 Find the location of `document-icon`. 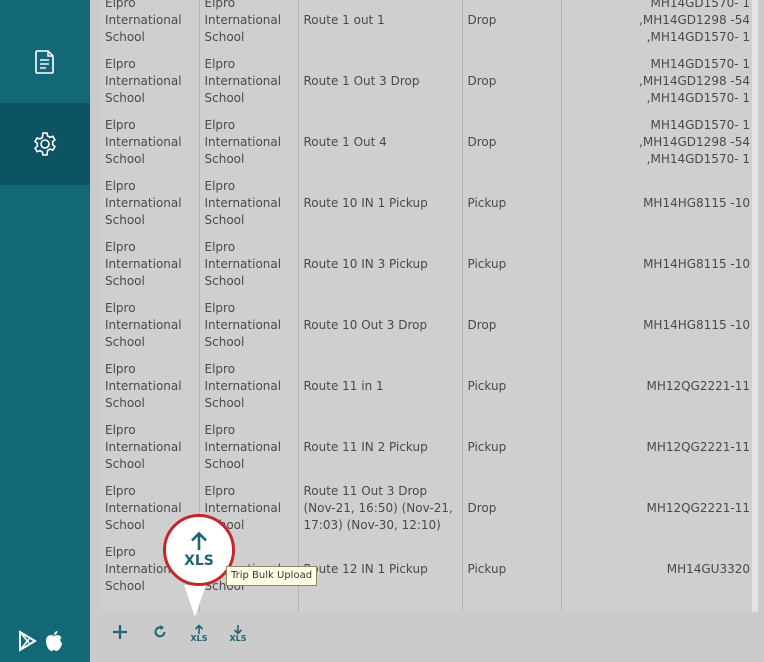

document-icon is located at coordinates (44, 62).